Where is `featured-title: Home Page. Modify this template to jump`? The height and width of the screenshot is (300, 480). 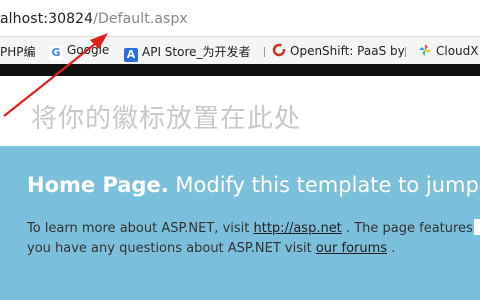 featured-title: Home Page. Modify this template to jump is located at coordinates (253, 185).